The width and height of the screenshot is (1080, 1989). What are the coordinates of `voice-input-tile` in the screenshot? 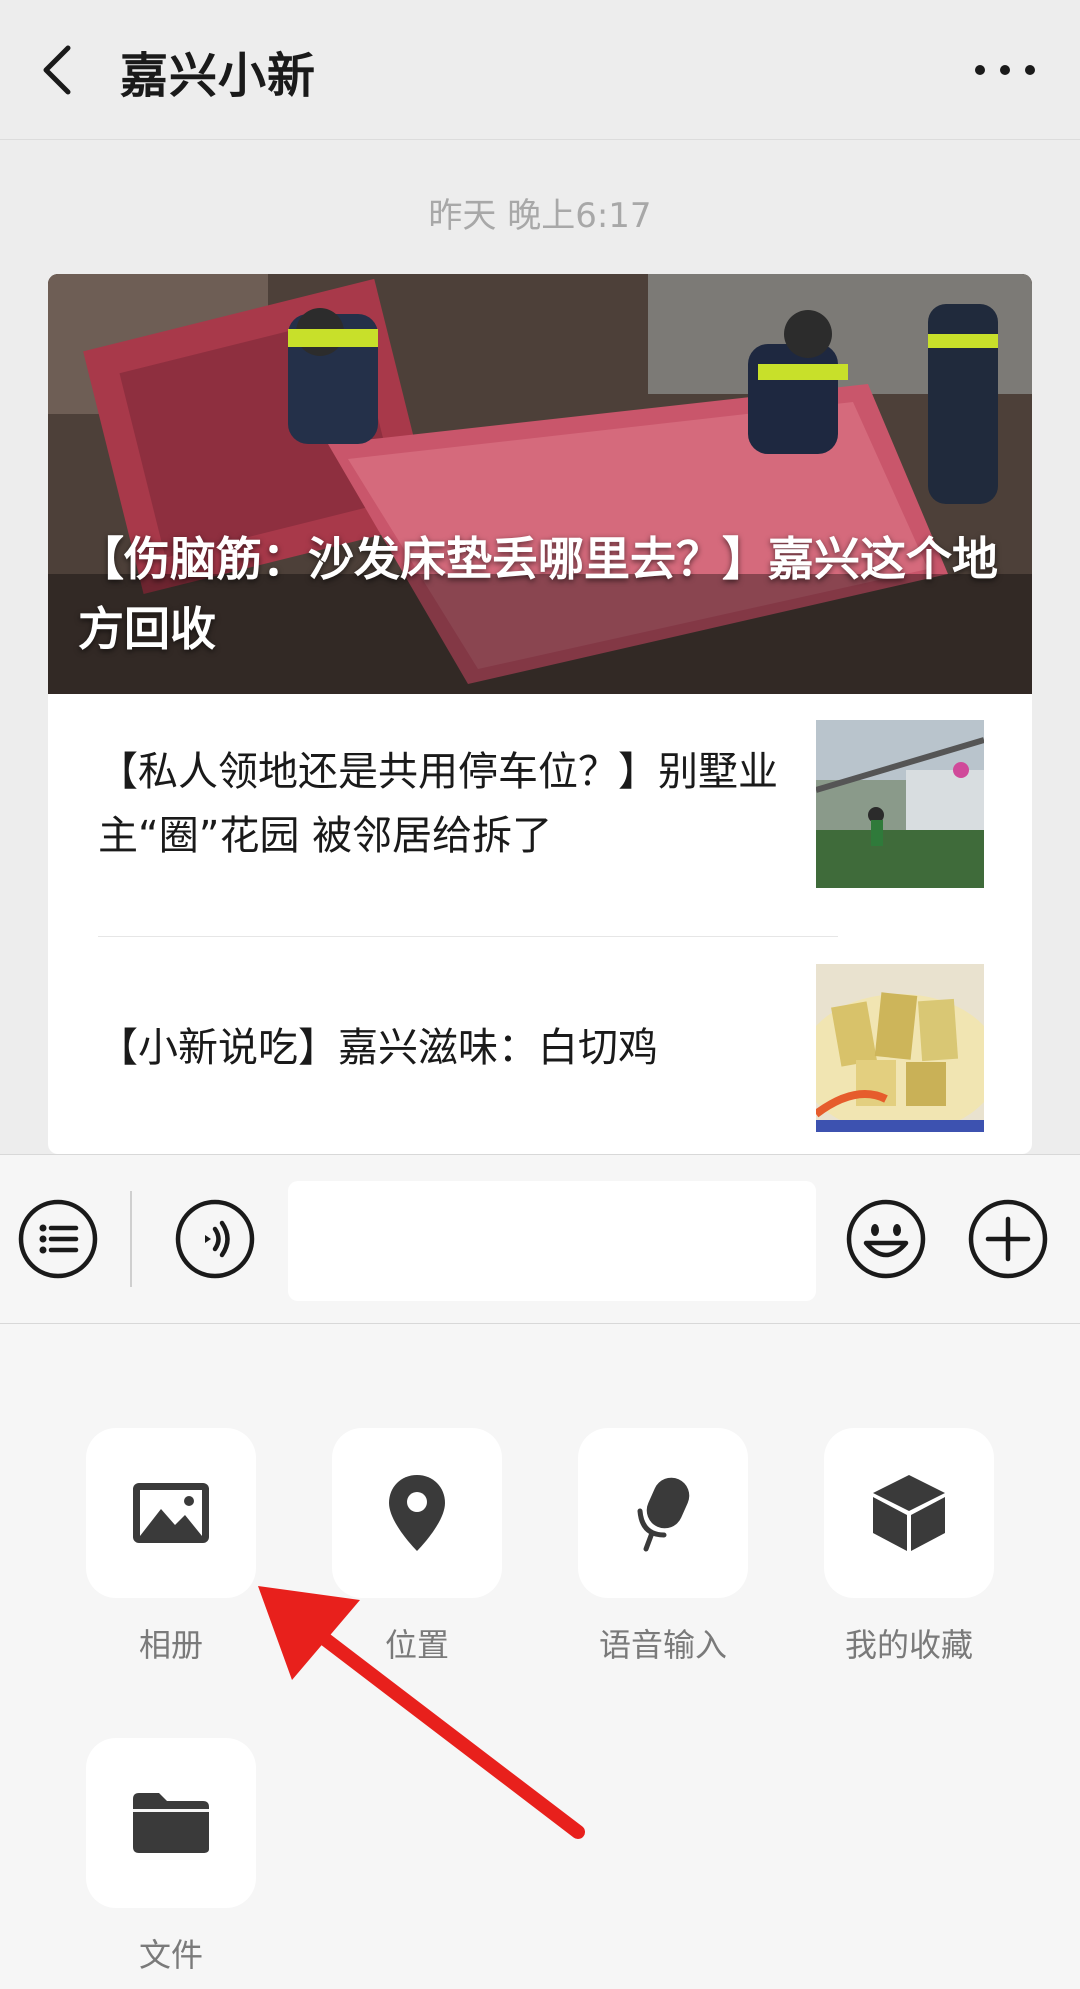 It's located at (663, 1513).